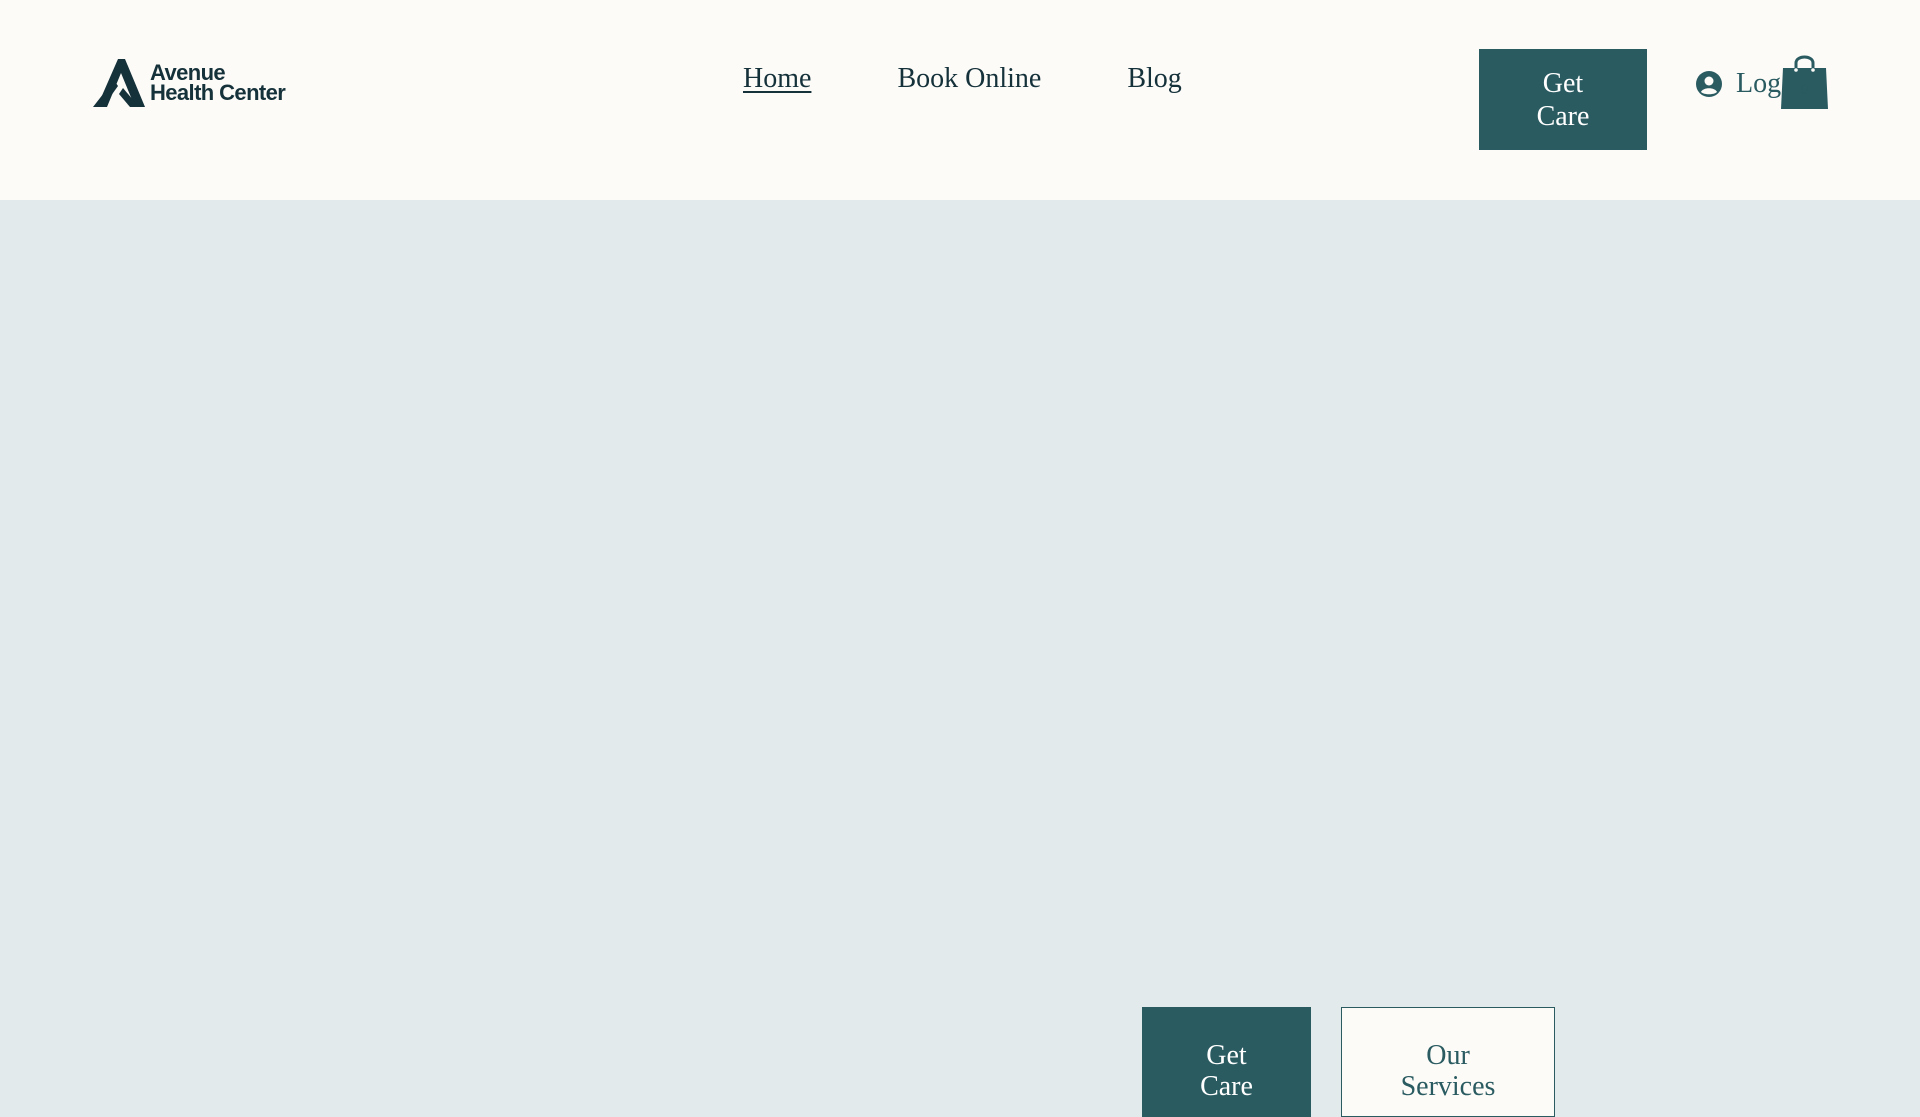 The width and height of the screenshot is (1920, 1117). Describe the element at coordinates (1448, 1070) in the screenshot. I see `our-services-label: Our Services` at that location.